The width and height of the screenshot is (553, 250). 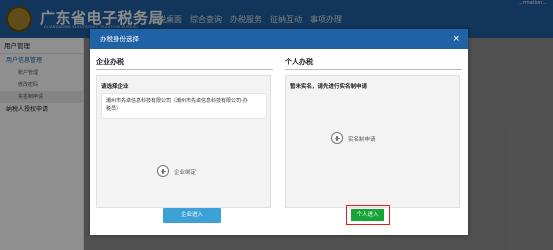 What do you see at coordinates (299, 62) in the screenshot?
I see `personal-heading: 个人办税` at bounding box center [299, 62].